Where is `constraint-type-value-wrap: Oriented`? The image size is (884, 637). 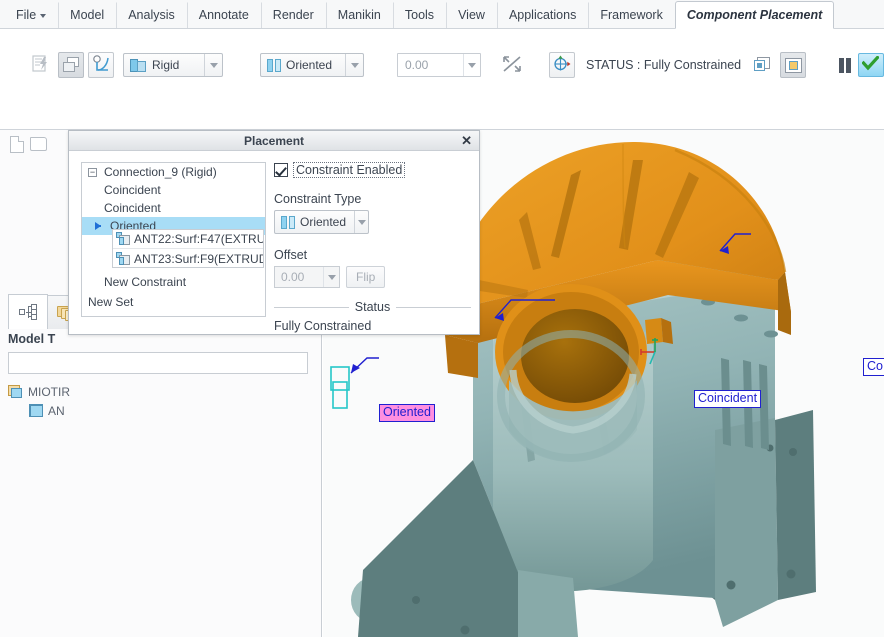 constraint-type-value-wrap: Oriented is located at coordinates (300, 65).